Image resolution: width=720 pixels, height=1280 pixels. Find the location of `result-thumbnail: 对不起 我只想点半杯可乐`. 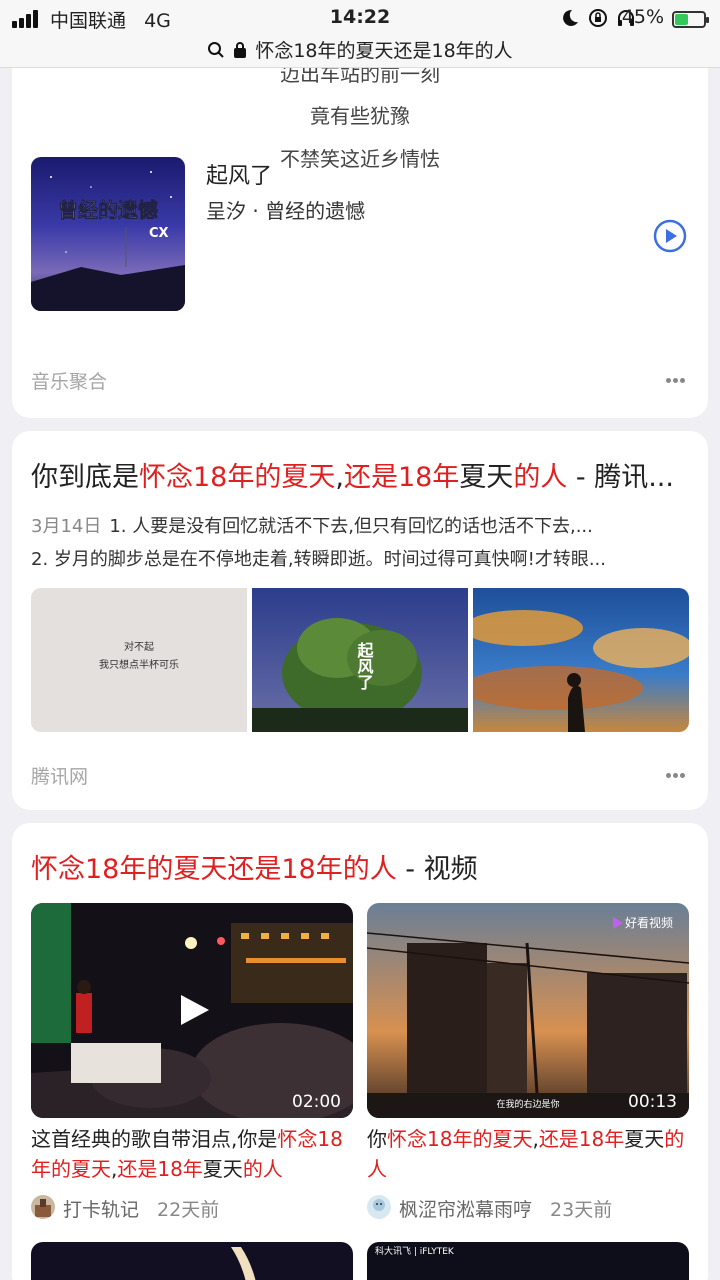

result-thumbnail: 对不起 我只想点半杯可乐 is located at coordinates (139, 660).